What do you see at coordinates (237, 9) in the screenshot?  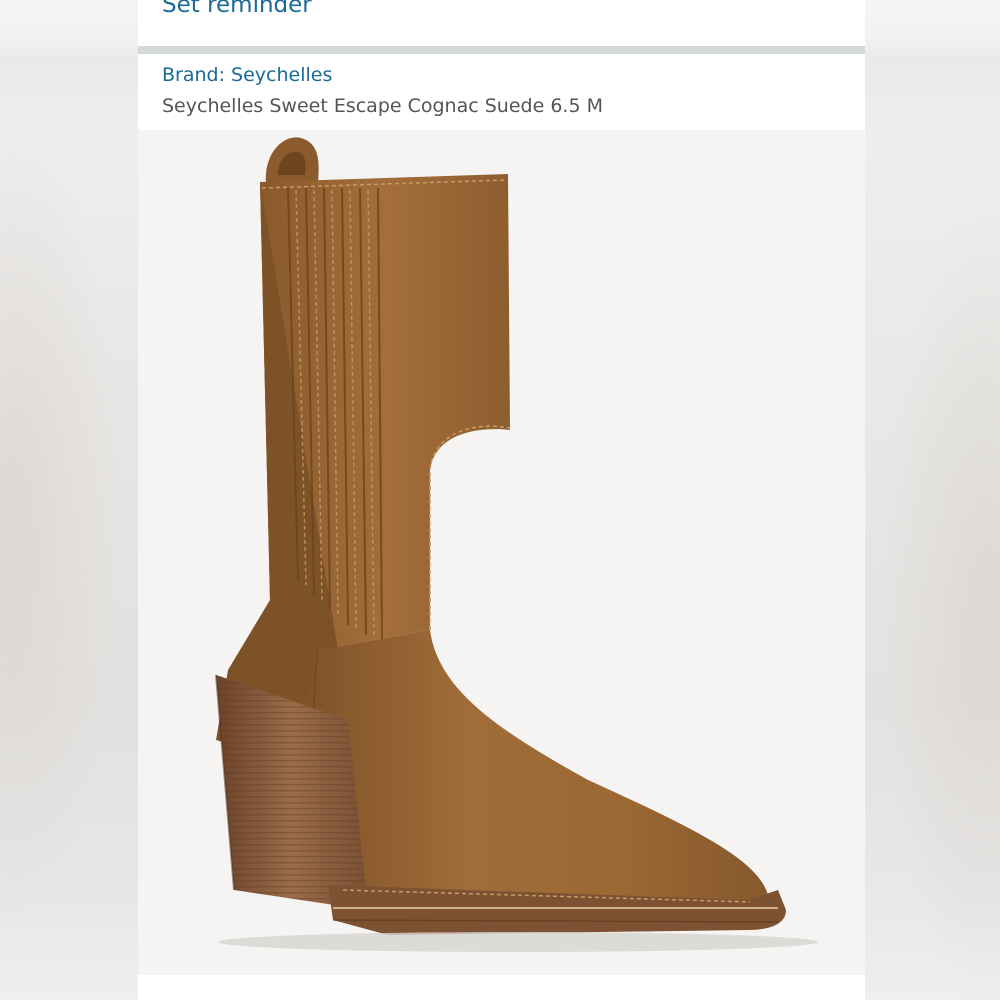 I see `set-reminder-link: Set reminder` at bounding box center [237, 9].